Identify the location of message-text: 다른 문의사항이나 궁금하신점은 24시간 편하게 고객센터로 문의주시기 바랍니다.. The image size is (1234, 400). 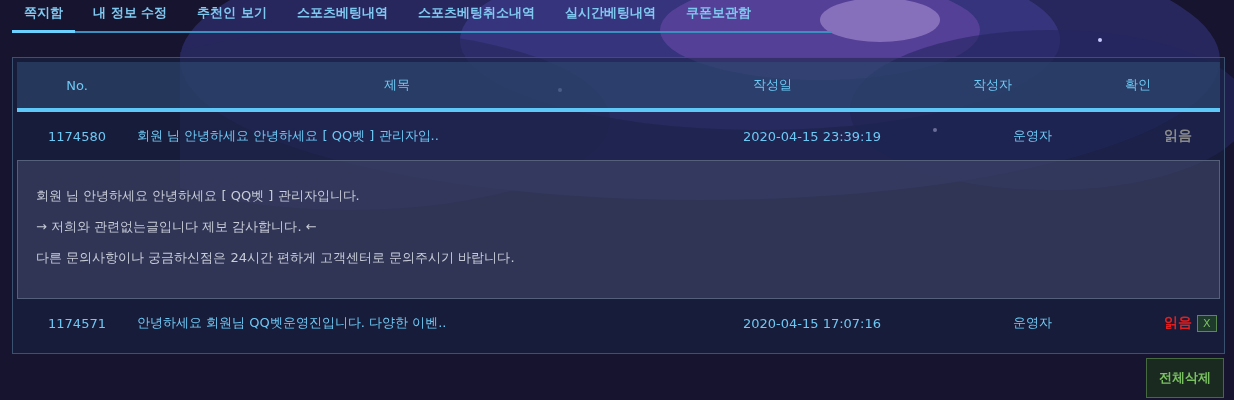
(276, 258).